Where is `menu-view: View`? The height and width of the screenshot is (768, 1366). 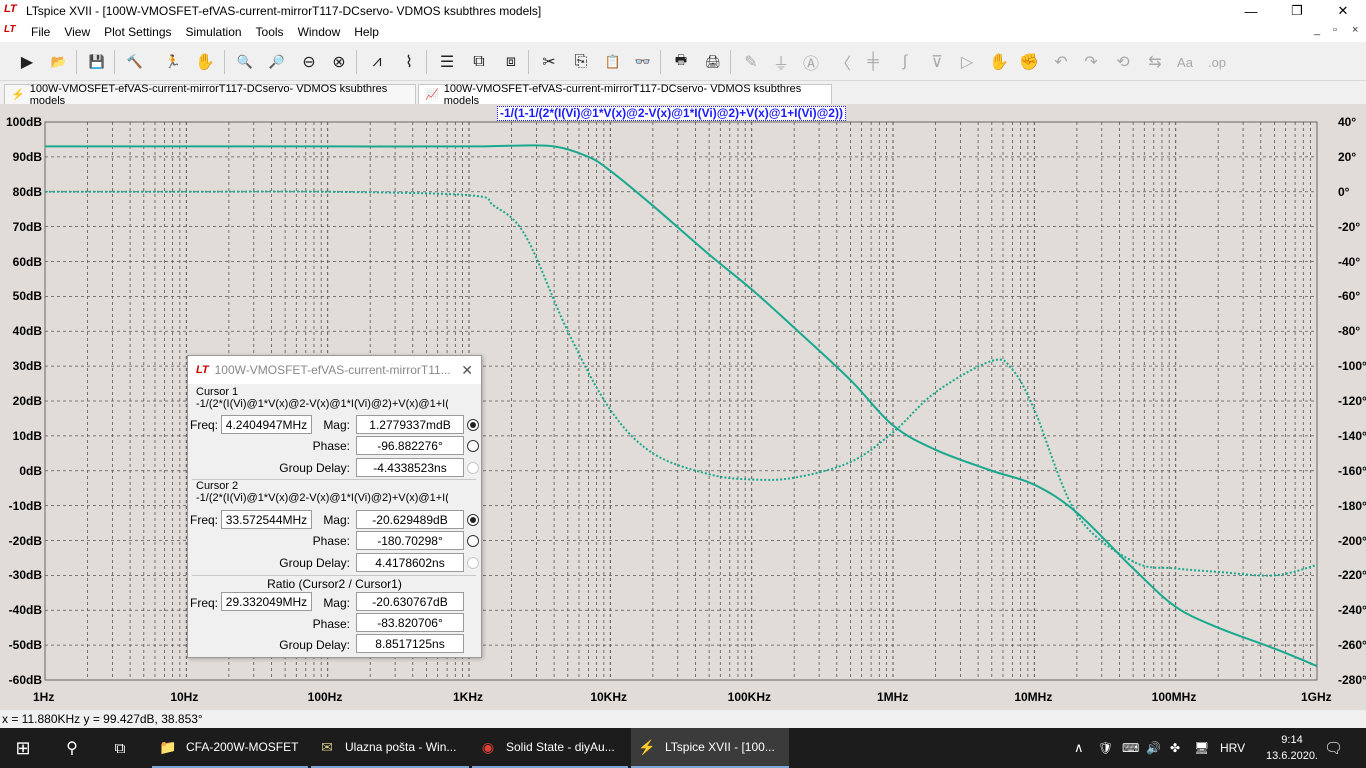 menu-view: View is located at coordinates (77, 32).